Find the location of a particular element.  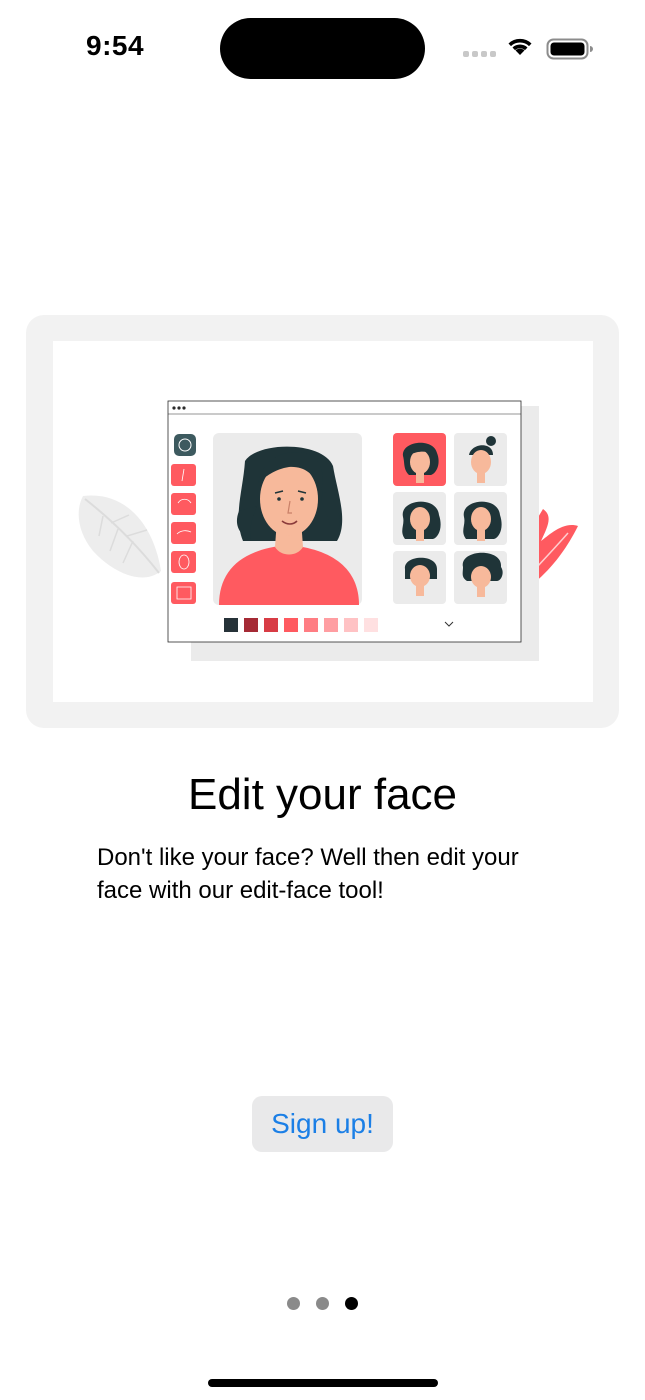

status-time: 9:54 is located at coordinates (115, 45).